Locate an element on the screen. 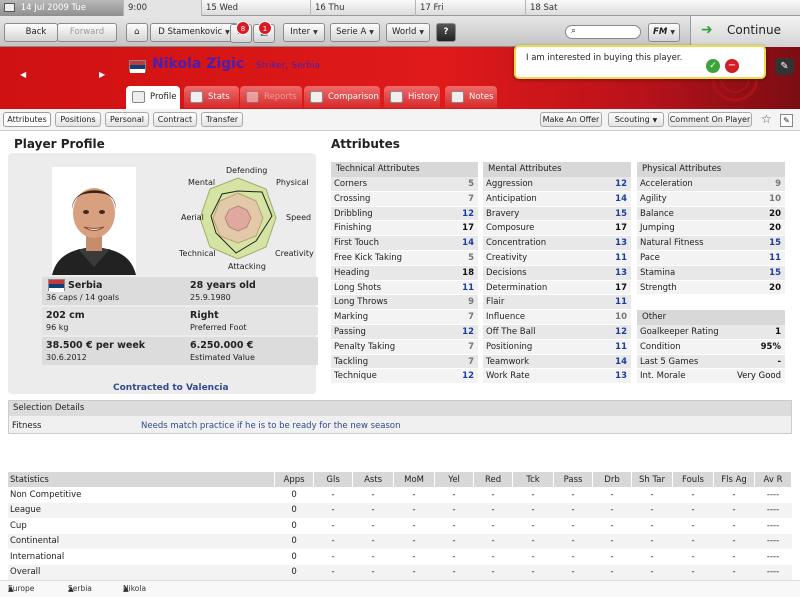  calendar-day: 16 Thu is located at coordinates (363, 8).